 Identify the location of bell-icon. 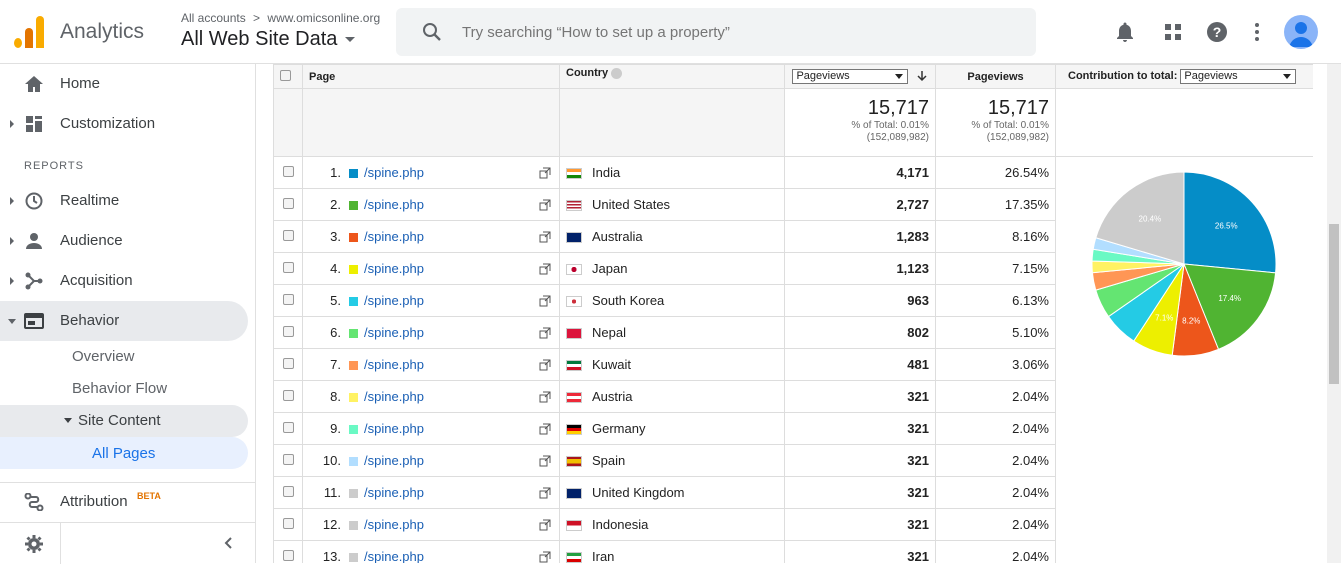
(1125, 32).